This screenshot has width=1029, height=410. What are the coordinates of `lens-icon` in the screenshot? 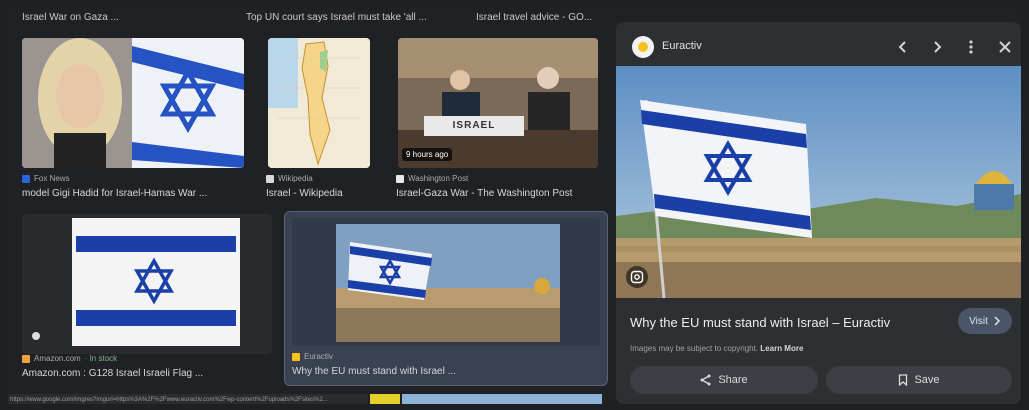 It's located at (637, 277).